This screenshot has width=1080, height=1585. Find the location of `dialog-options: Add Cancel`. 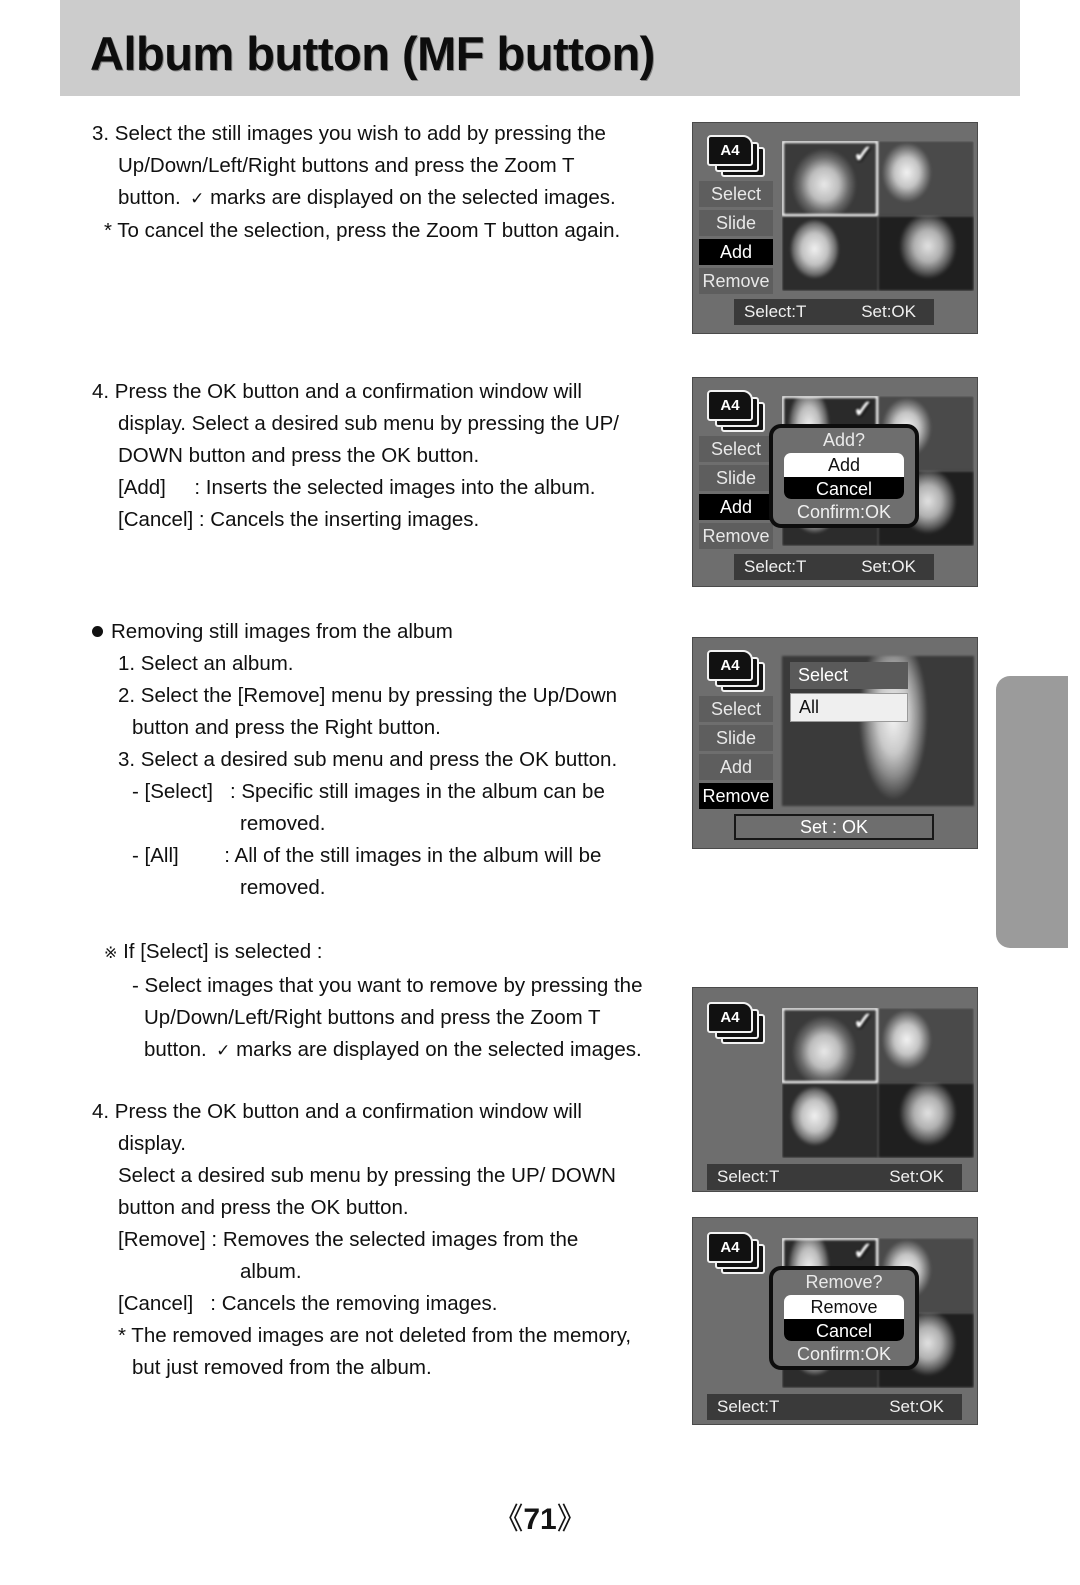

dialog-options: Add Cancel is located at coordinates (844, 476).